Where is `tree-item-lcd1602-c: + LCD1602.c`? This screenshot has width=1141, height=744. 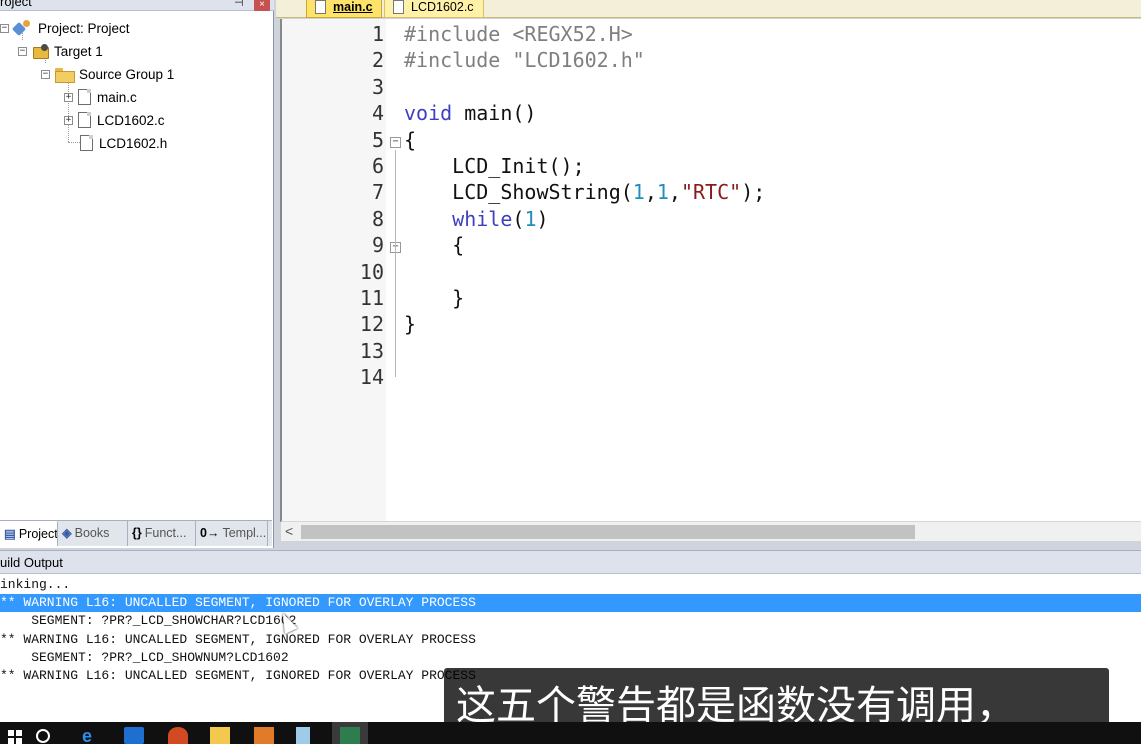 tree-item-lcd1602-c: + LCD1602.c is located at coordinates (114, 120).